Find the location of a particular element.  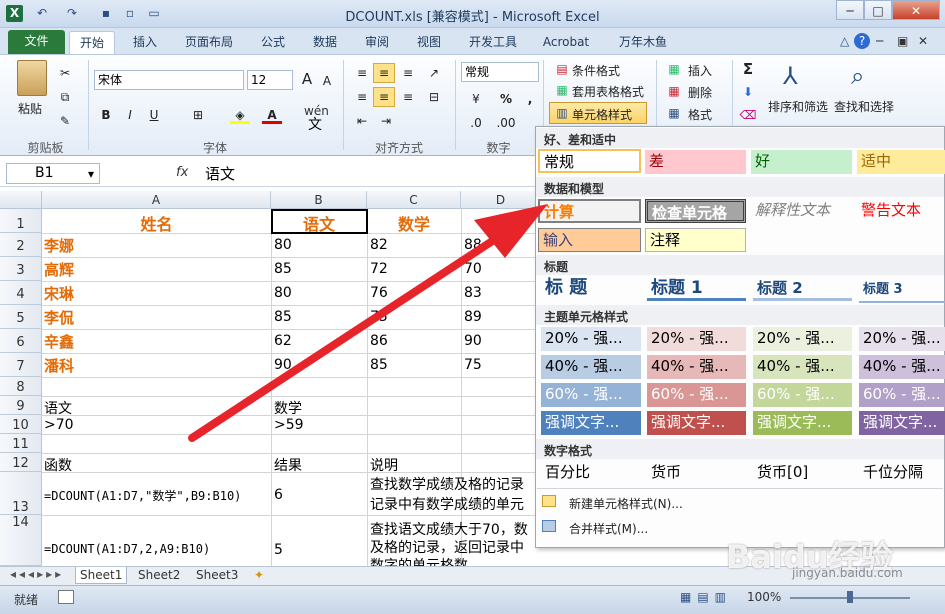

sort-filter-button: 排序和筛选 is located at coordinates (798, 106).